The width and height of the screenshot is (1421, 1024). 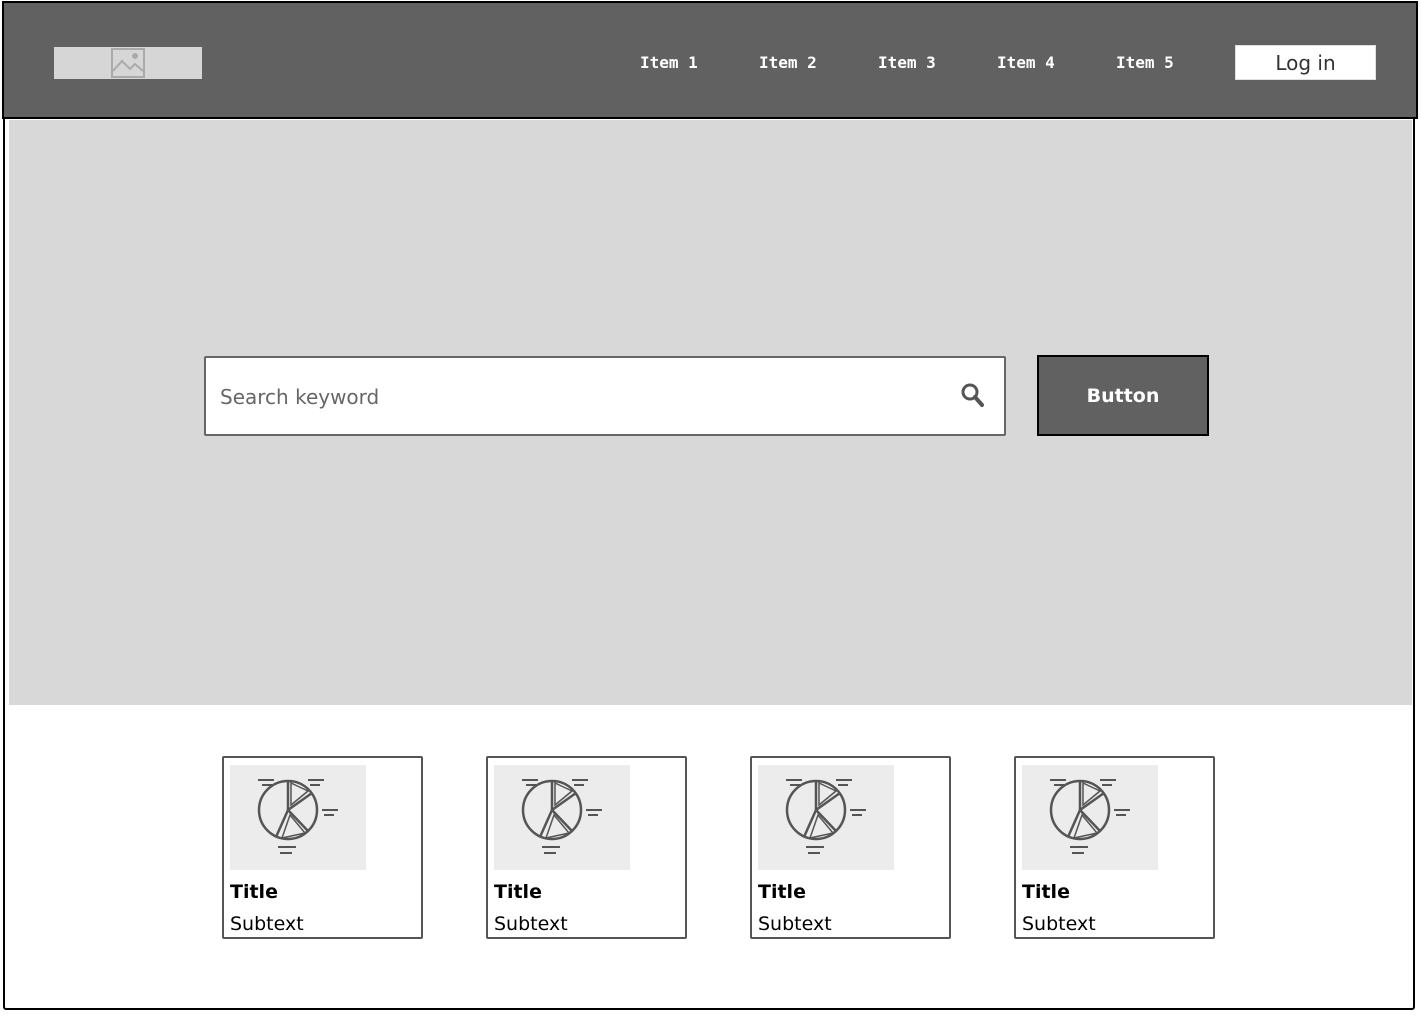 I want to click on search-submit-label: Button, so click(x=1123, y=395).